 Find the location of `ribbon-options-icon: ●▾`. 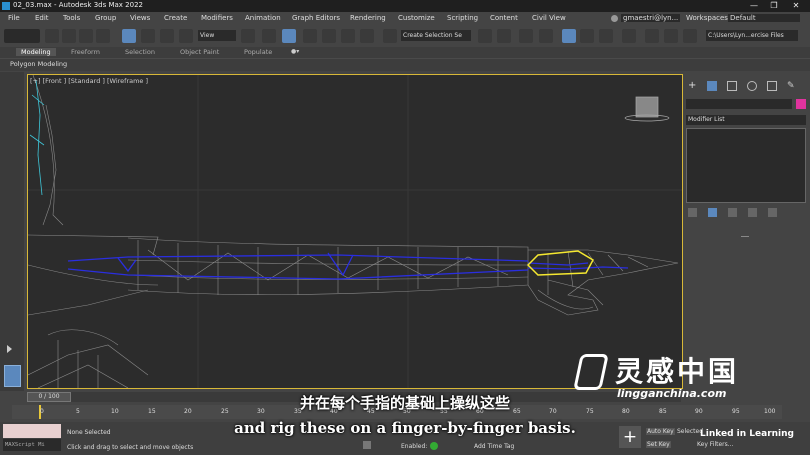

ribbon-options-icon: ●▾ is located at coordinates (295, 51).